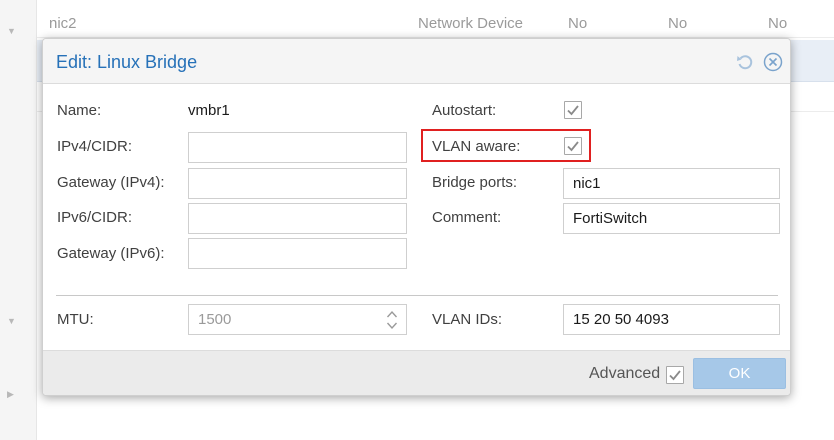  Describe the element at coordinates (75, 319) in the screenshot. I see `mtu-label: MTU:` at that location.